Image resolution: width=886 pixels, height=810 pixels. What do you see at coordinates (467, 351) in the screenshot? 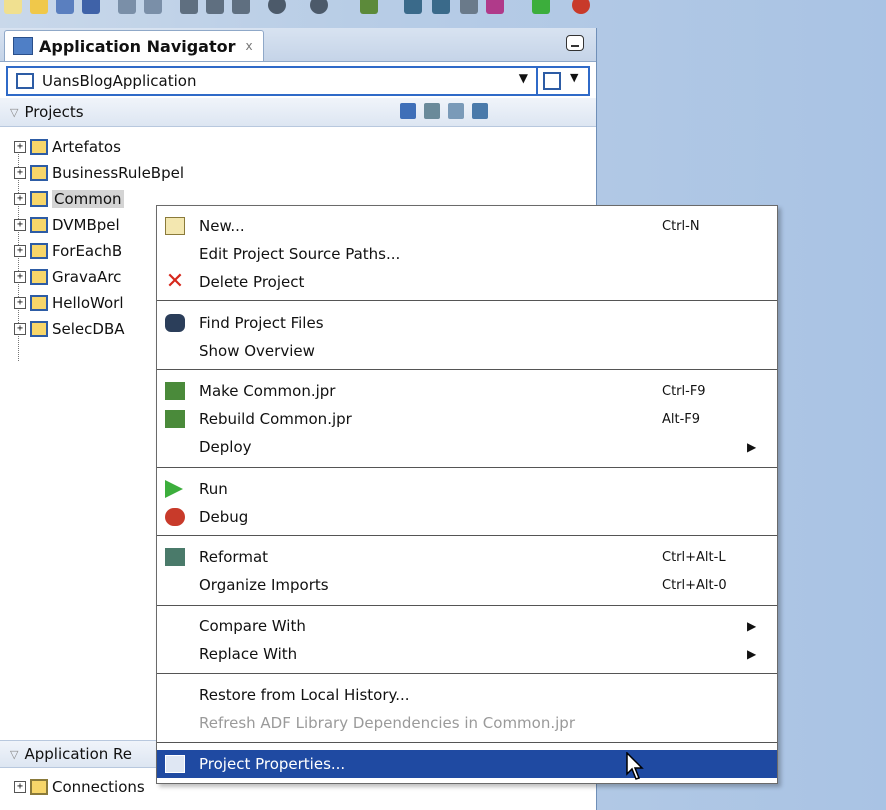
I see `menu-item-show-overview: Show Overview` at bounding box center [467, 351].